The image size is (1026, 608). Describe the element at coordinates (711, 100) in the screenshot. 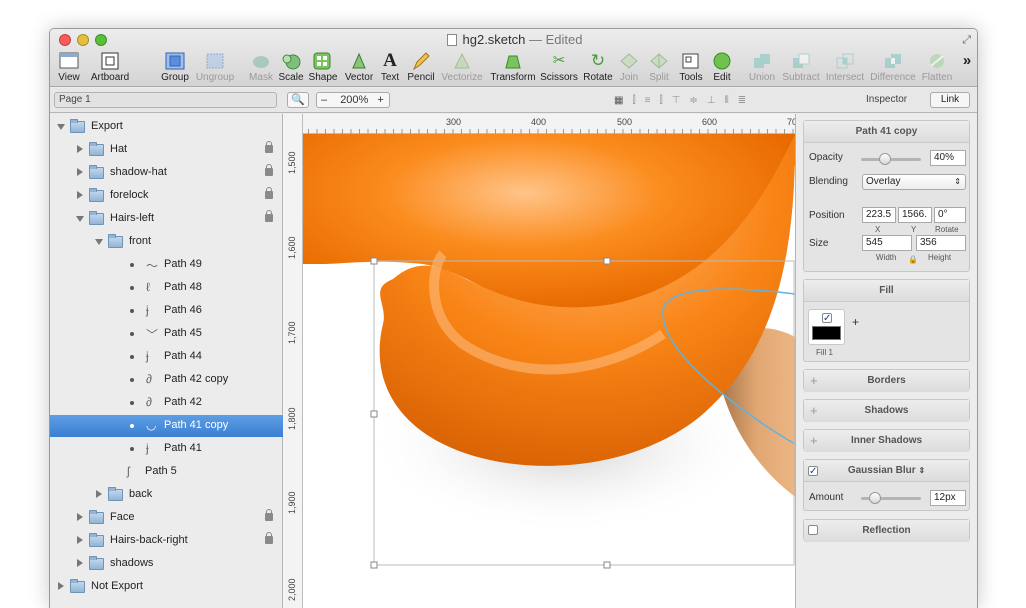

I see `align-bottom-icon: ⊥` at that location.